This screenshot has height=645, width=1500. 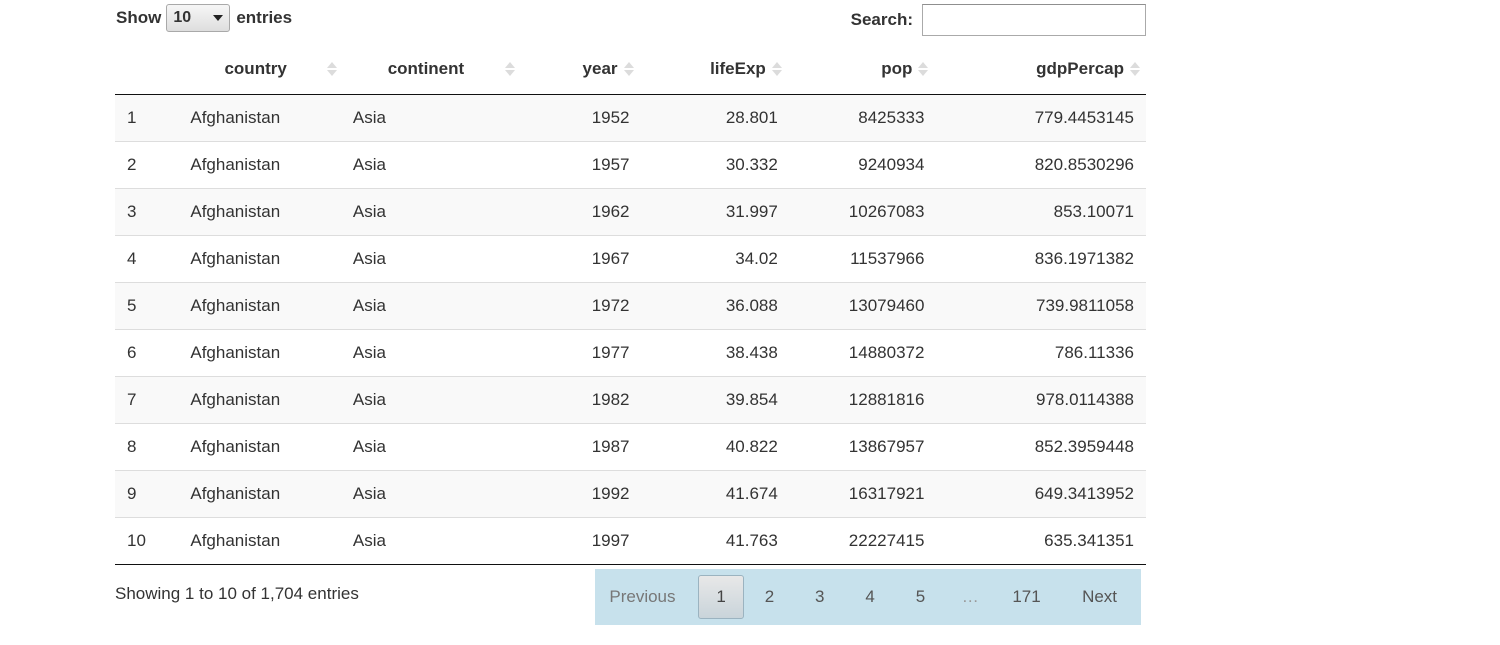 What do you see at coordinates (580, 446) in the screenshot?
I see `cell-year: 1987` at bounding box center [580, 446].